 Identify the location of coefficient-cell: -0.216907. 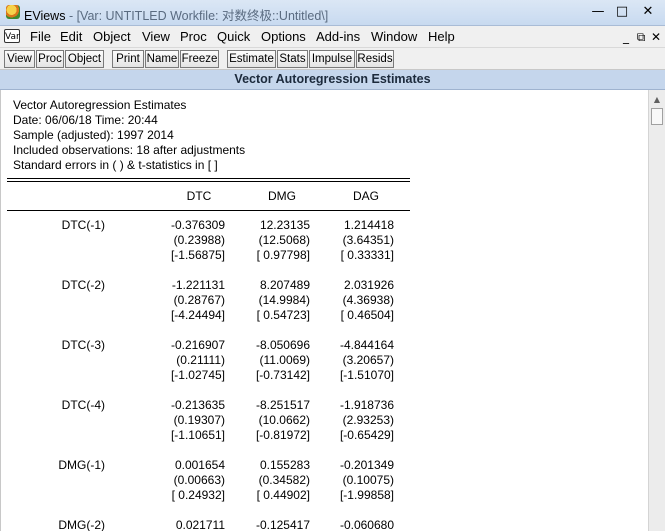
(197, 345).